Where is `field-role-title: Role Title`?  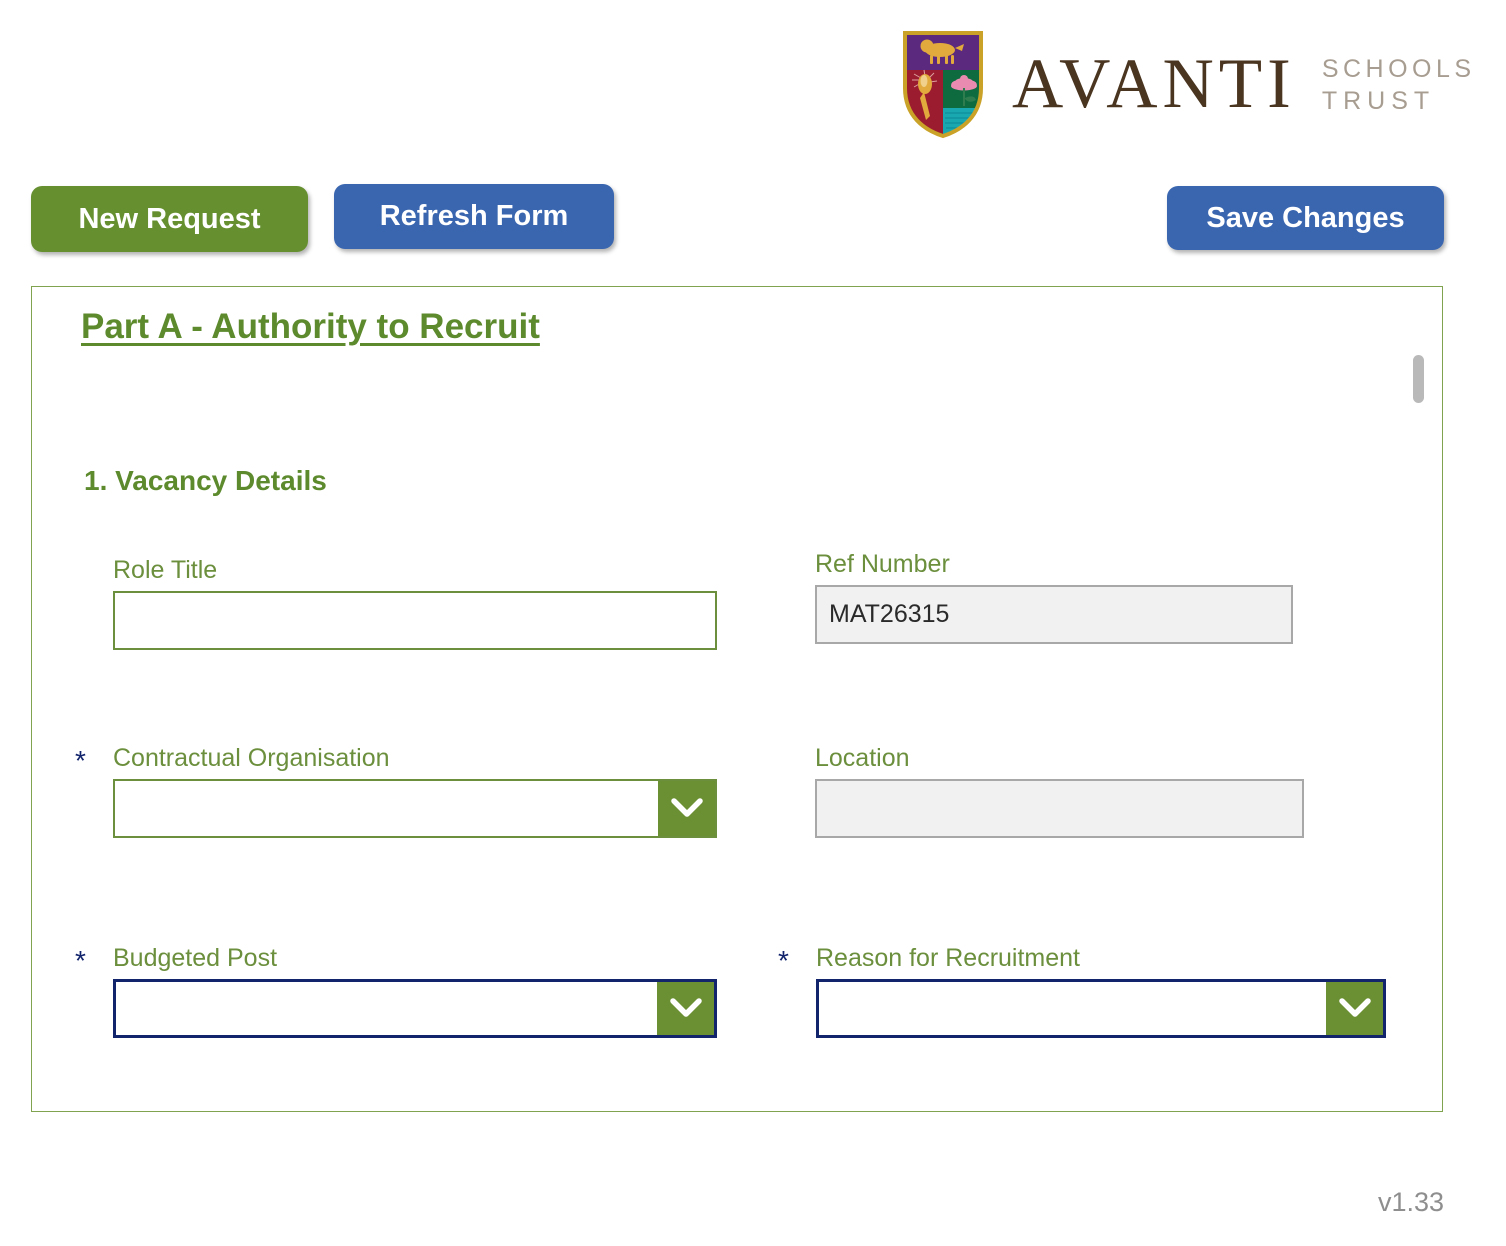
field-role-title: Role Title is located at coordinates (415, 603).